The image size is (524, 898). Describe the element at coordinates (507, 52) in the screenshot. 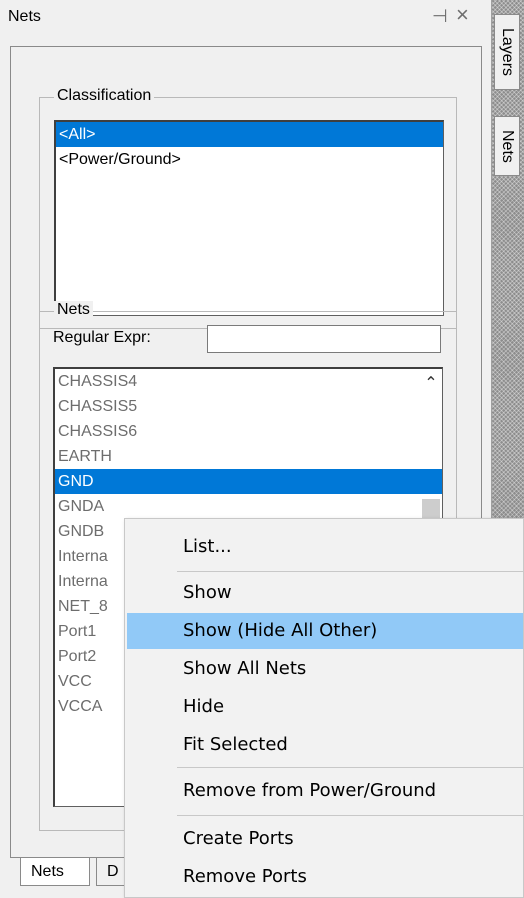

I see `side-tab-layers: Layers` at that location.